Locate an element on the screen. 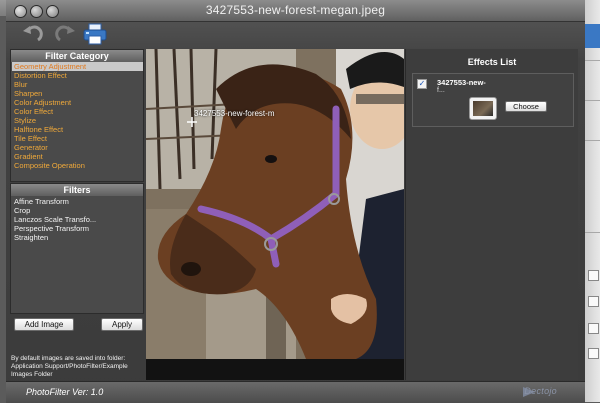 This screenshot has width=600, height=403. category-item-sharpen: Sharpen is located at coordinates (77, 93).